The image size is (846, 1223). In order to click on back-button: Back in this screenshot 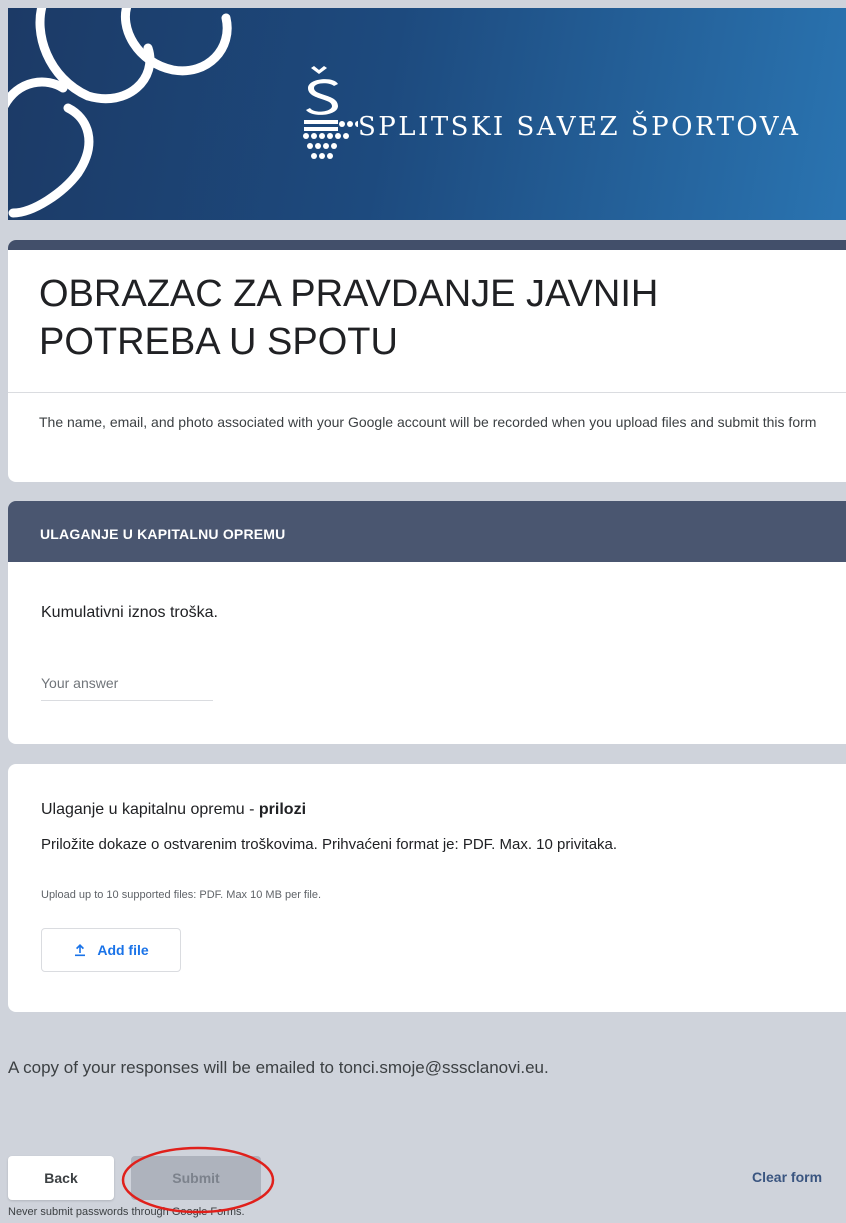, I will do `click(61, 1178)`.